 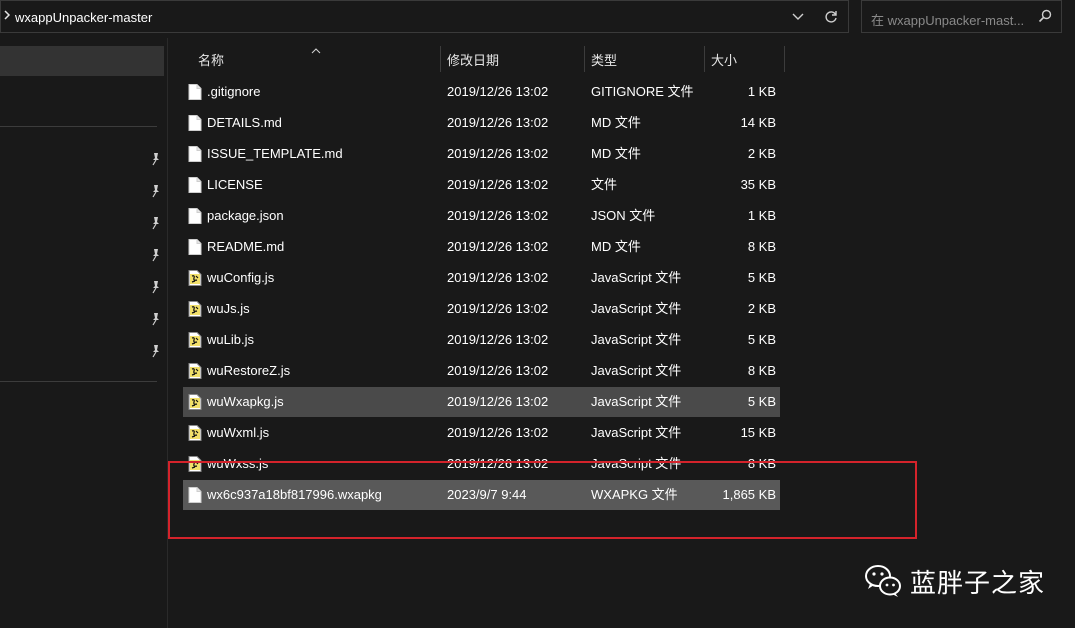 What do you see at coordinates (758, 432) in the screenshot?
I see `file-size: 15 KB` at bounding box center [758, 432].